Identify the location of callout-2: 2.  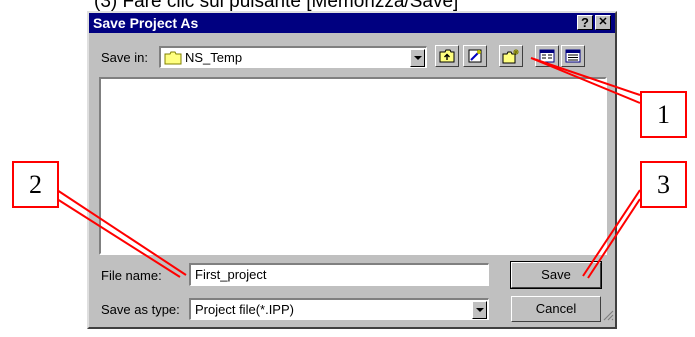
(35, 184).